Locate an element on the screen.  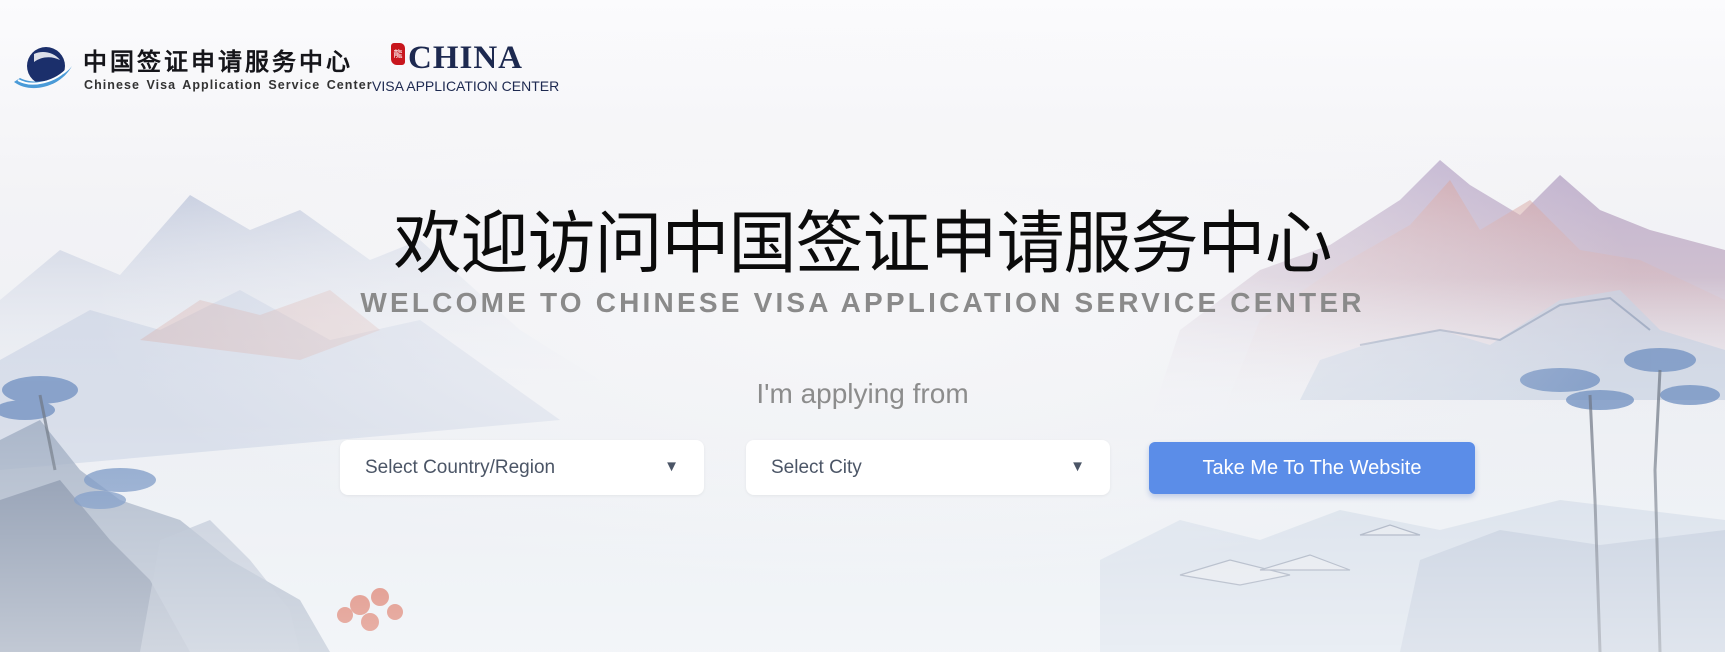
globe-swoosh-icon is located at coordinates (43, 68).